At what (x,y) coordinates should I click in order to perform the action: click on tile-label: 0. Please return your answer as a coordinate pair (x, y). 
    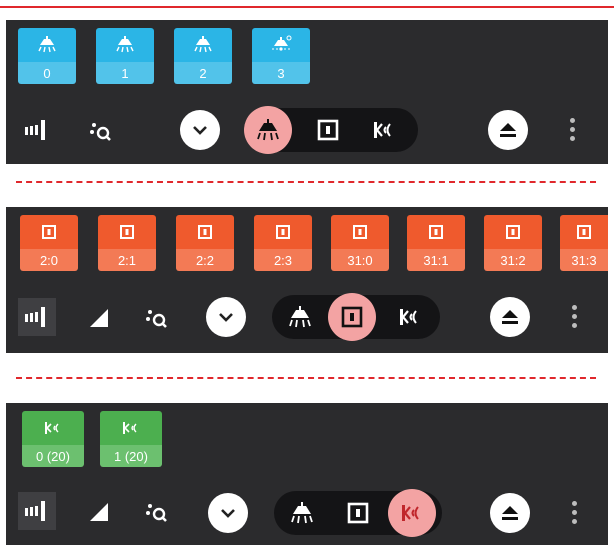
    Looking at the image, I should click on (47, 73).